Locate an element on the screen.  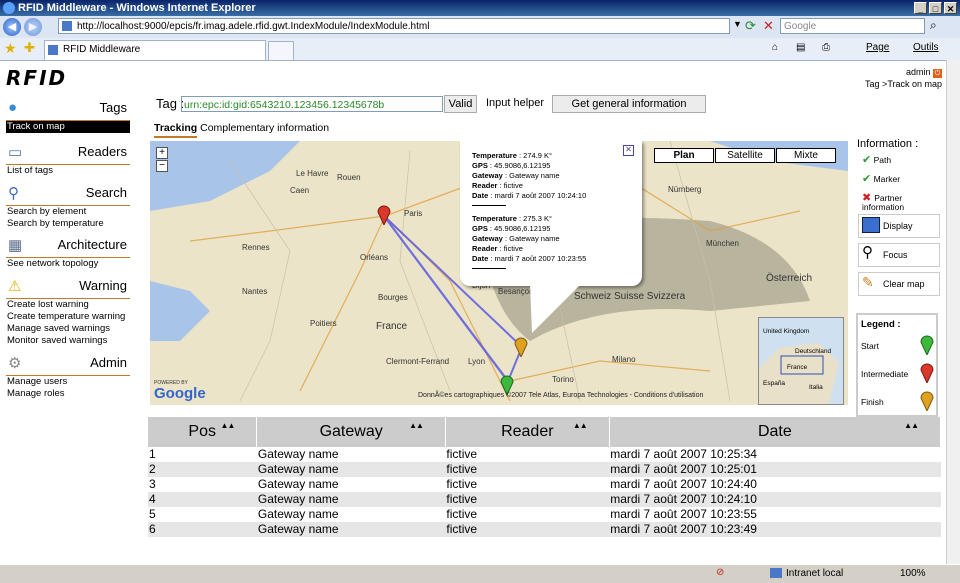
logout-icon: ⏻ is located at coordinates (937, 73).